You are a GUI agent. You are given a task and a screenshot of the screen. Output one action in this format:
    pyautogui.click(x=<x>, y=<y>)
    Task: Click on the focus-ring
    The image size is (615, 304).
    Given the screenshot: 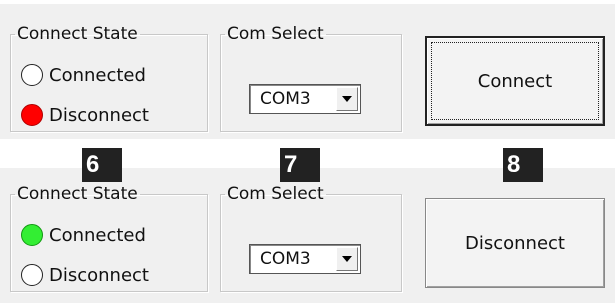 What is the action you would take?
    pyautogui.click(x=515, y=81)
    